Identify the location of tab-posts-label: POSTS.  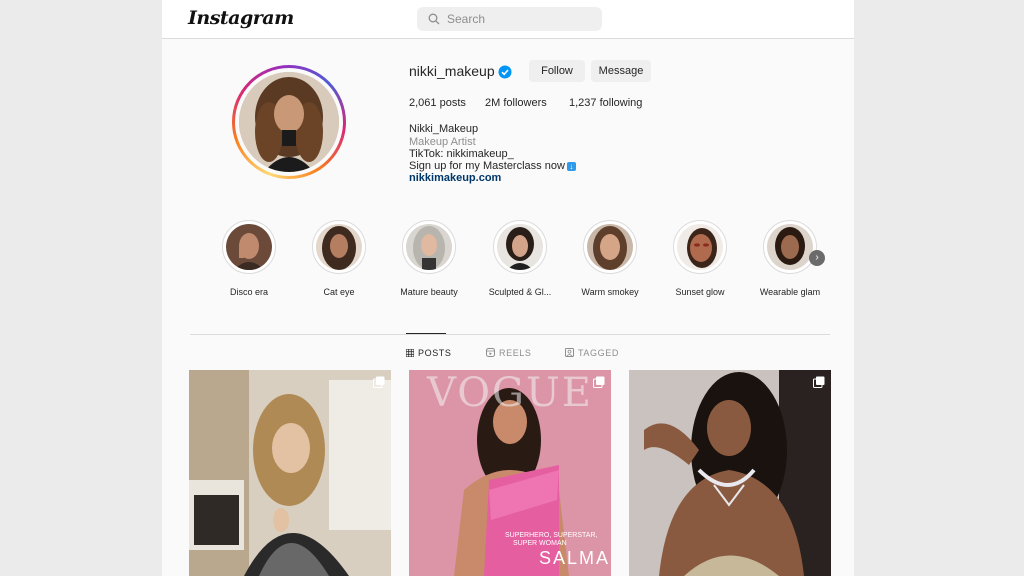
(435, 353).